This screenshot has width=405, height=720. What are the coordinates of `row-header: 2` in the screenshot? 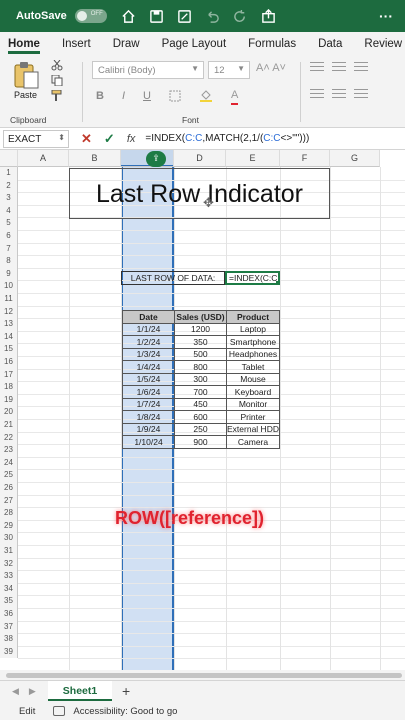 It's located at (9, 186).